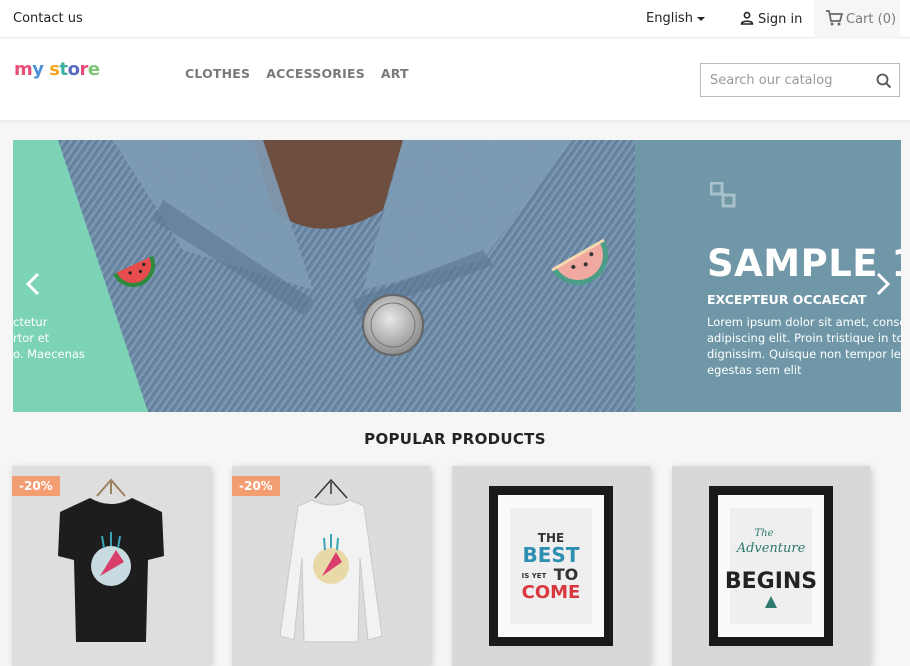  Describe the element at coordinates (551, 592) in the screenshot. I see `poster-text: COME` at that location.